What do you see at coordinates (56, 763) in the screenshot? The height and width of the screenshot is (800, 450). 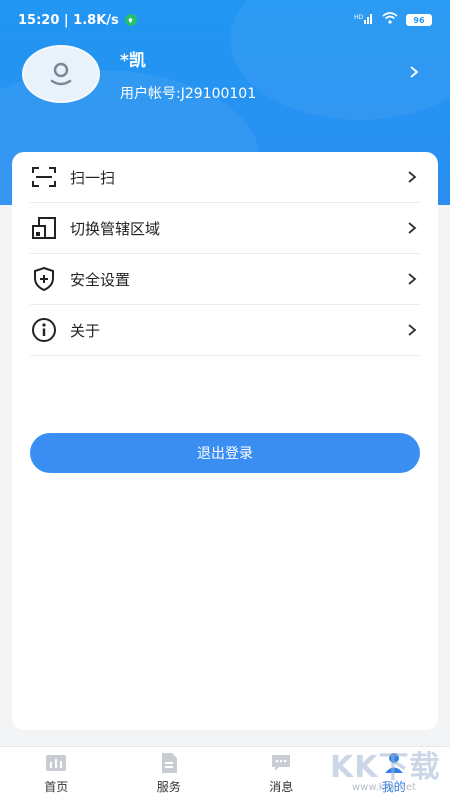 I see `home-icon` at bounding box center [56, 763].